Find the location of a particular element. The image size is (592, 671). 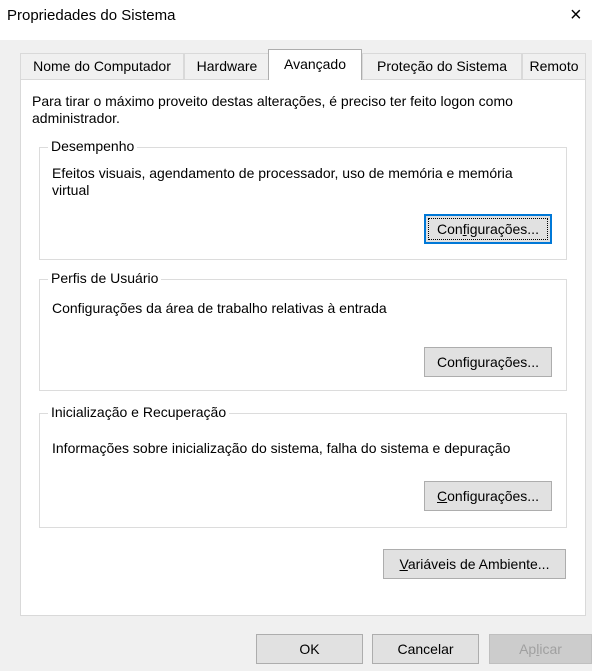

cancel-button: Cancelar is located at coordinates (425, 649).